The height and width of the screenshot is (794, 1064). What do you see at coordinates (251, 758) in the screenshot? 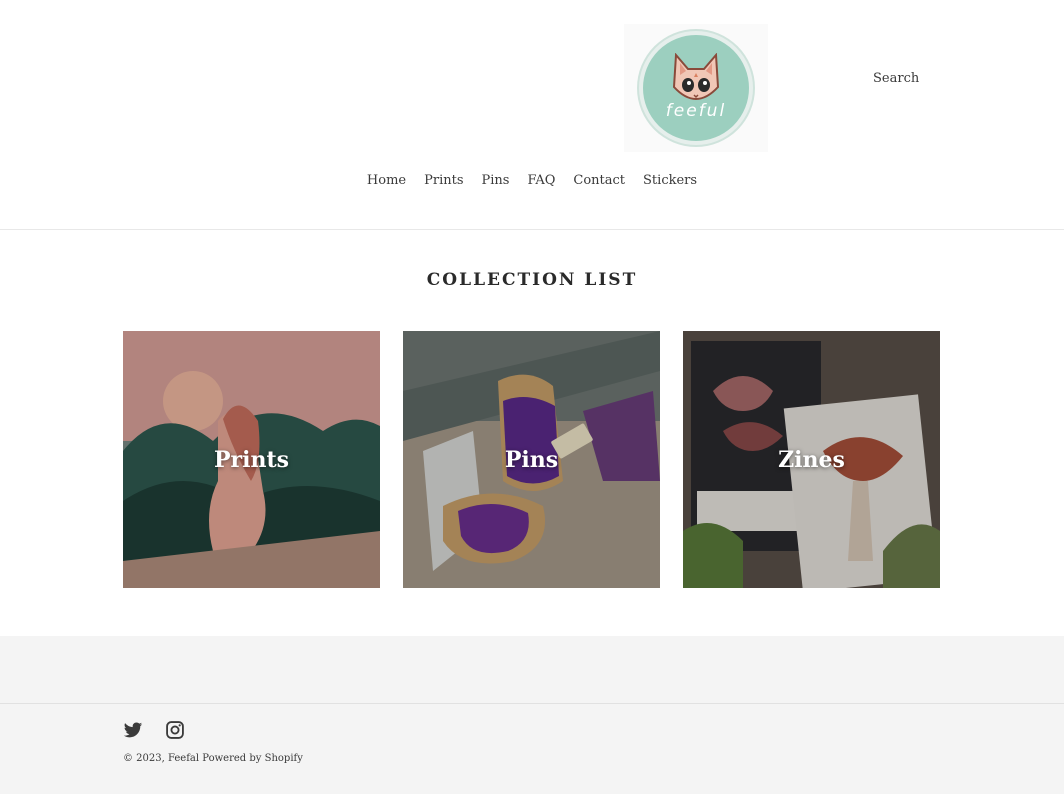
I see `powered-by-text: Powered by Shopify` at bounding box center [251, 758].